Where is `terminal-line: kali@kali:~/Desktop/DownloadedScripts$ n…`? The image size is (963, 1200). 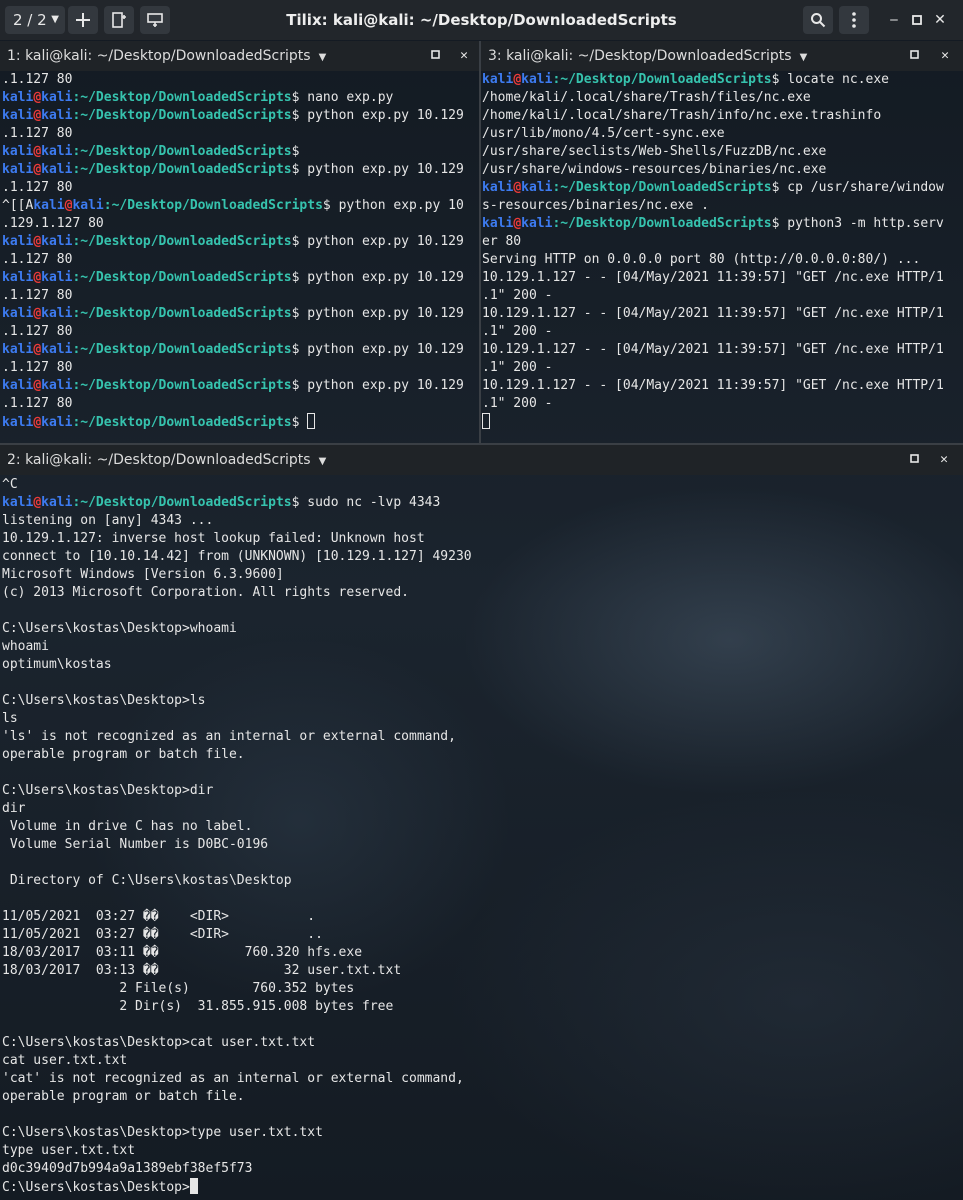 terminal-line: kali@kali:~/Desktop/DownloadedScripts$ n… is located at coordinates (240, 98).